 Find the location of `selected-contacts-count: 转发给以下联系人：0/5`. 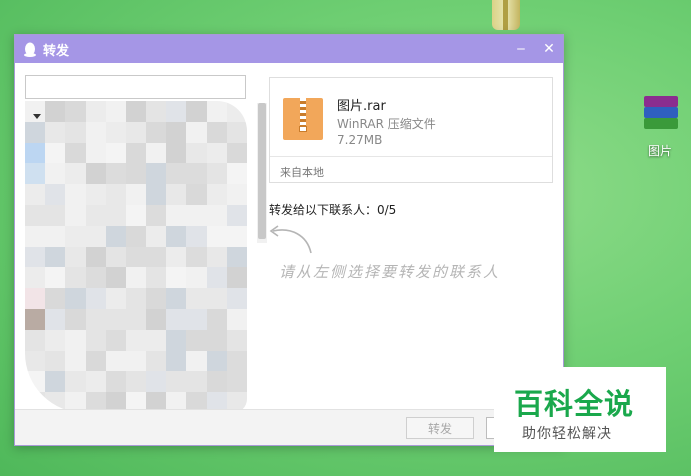

selected-contacts-count: 转发给以下联系人：0/5 is located at coordinates (333, 210).